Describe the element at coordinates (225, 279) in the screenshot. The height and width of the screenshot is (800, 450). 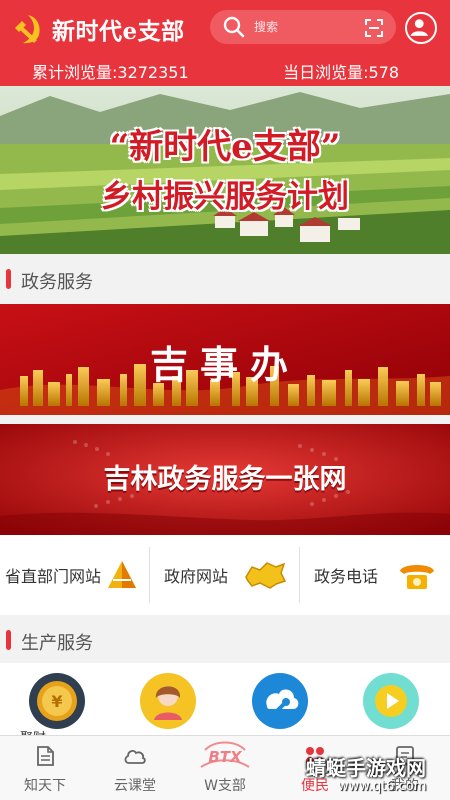
I see `government-section-header: 政务服务` at that location.